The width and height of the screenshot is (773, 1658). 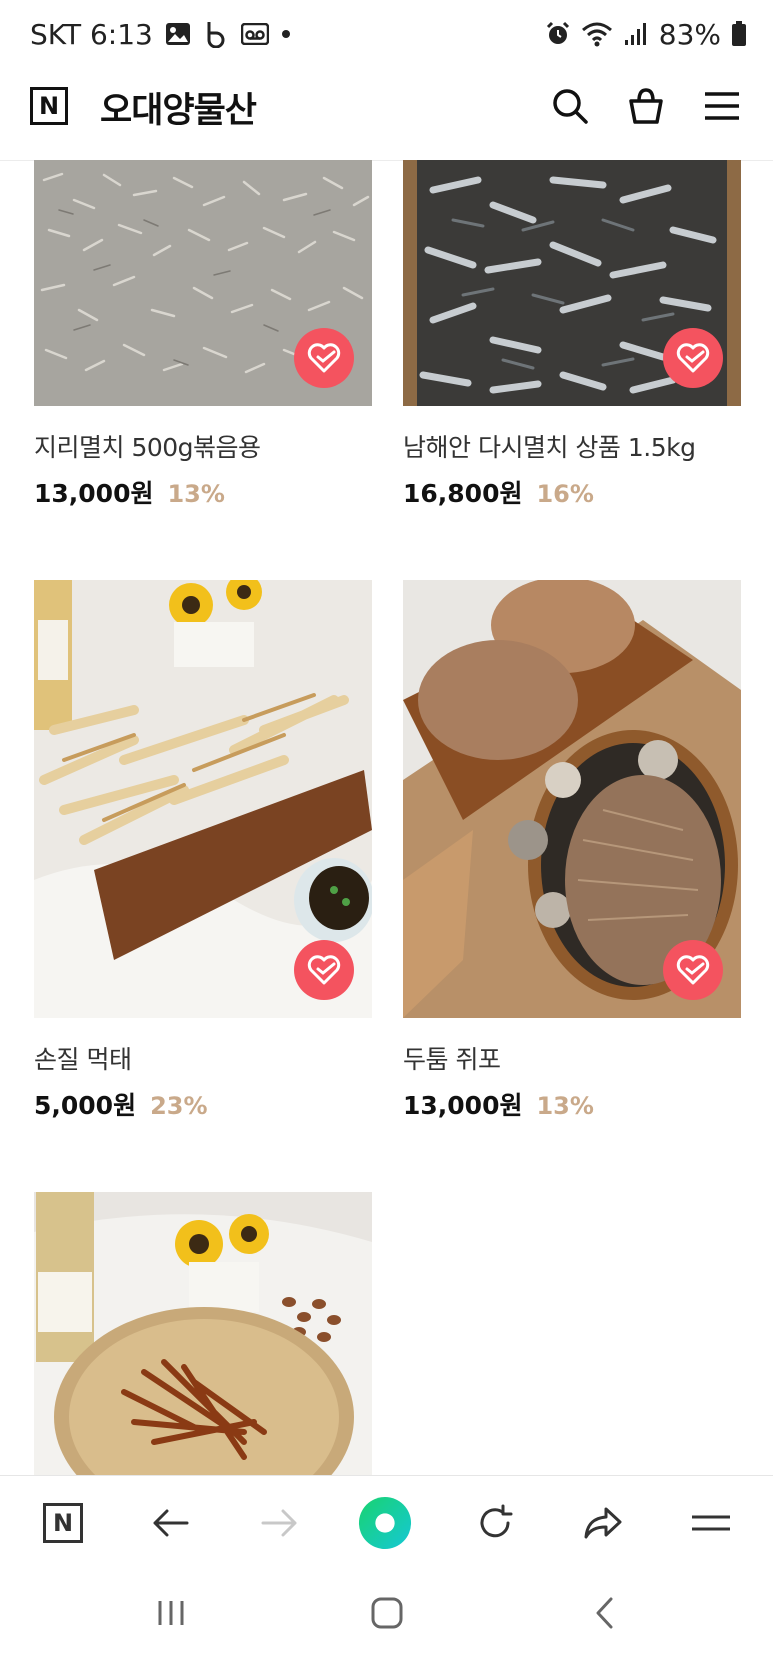 I want to click on home-icon, so click(x=387, y=1613).